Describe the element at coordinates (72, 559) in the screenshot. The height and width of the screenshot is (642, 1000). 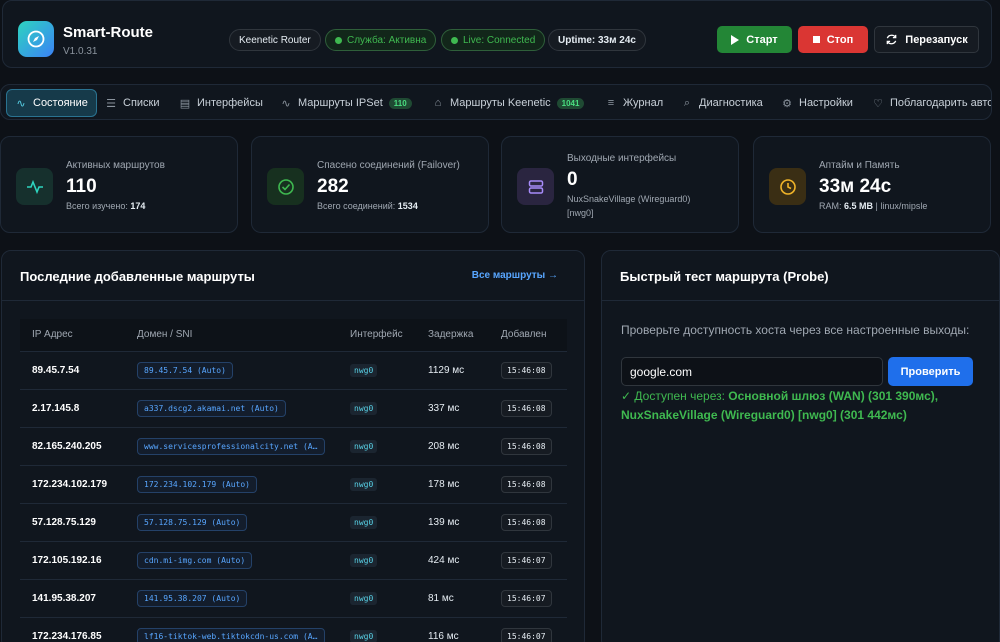
I see `ip-cell: 172.105.192.16` at that location.